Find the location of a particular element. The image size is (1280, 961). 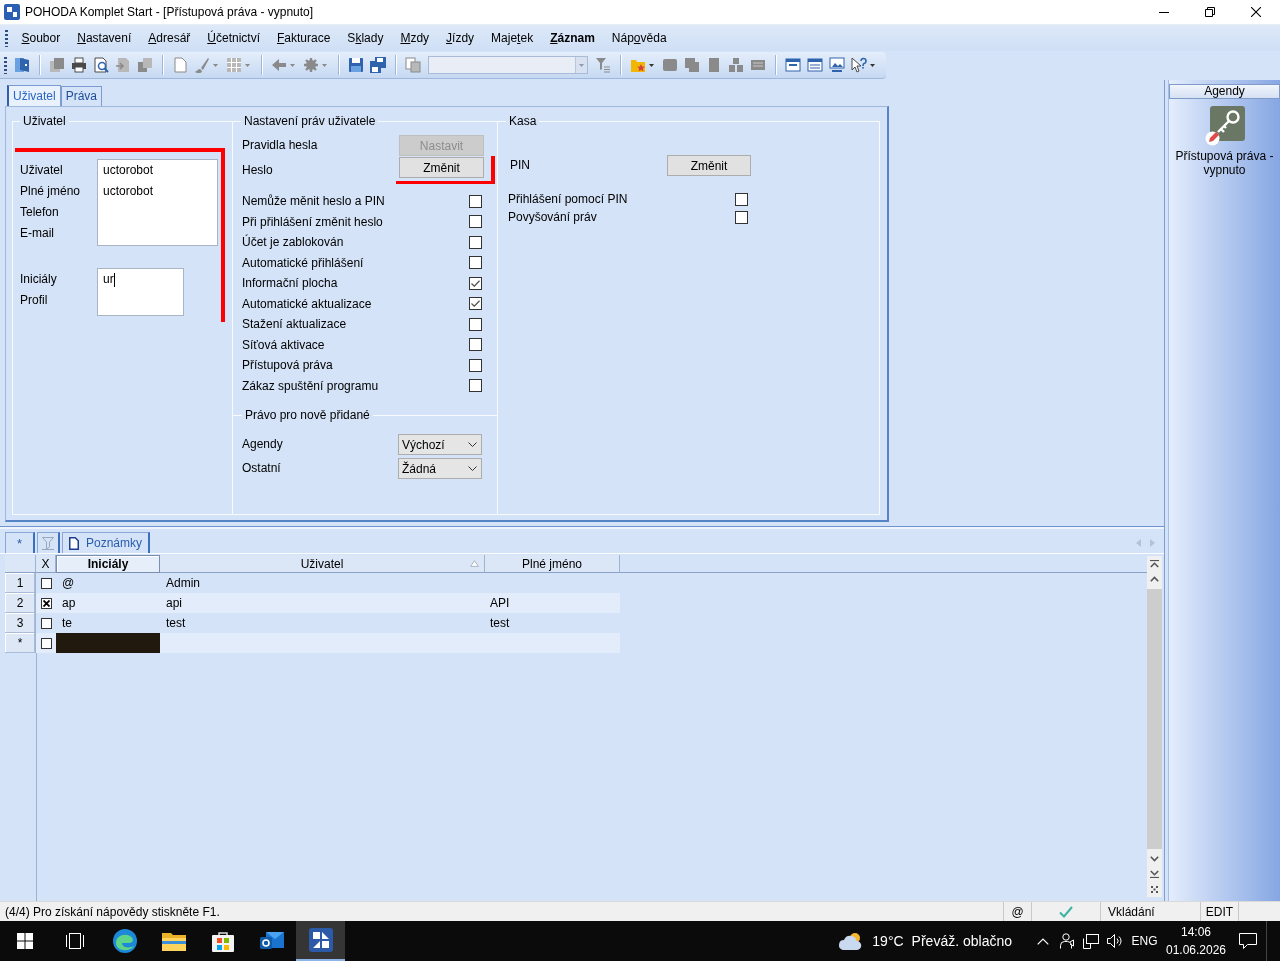

scrollbar is located at coordinates (1154, 726).